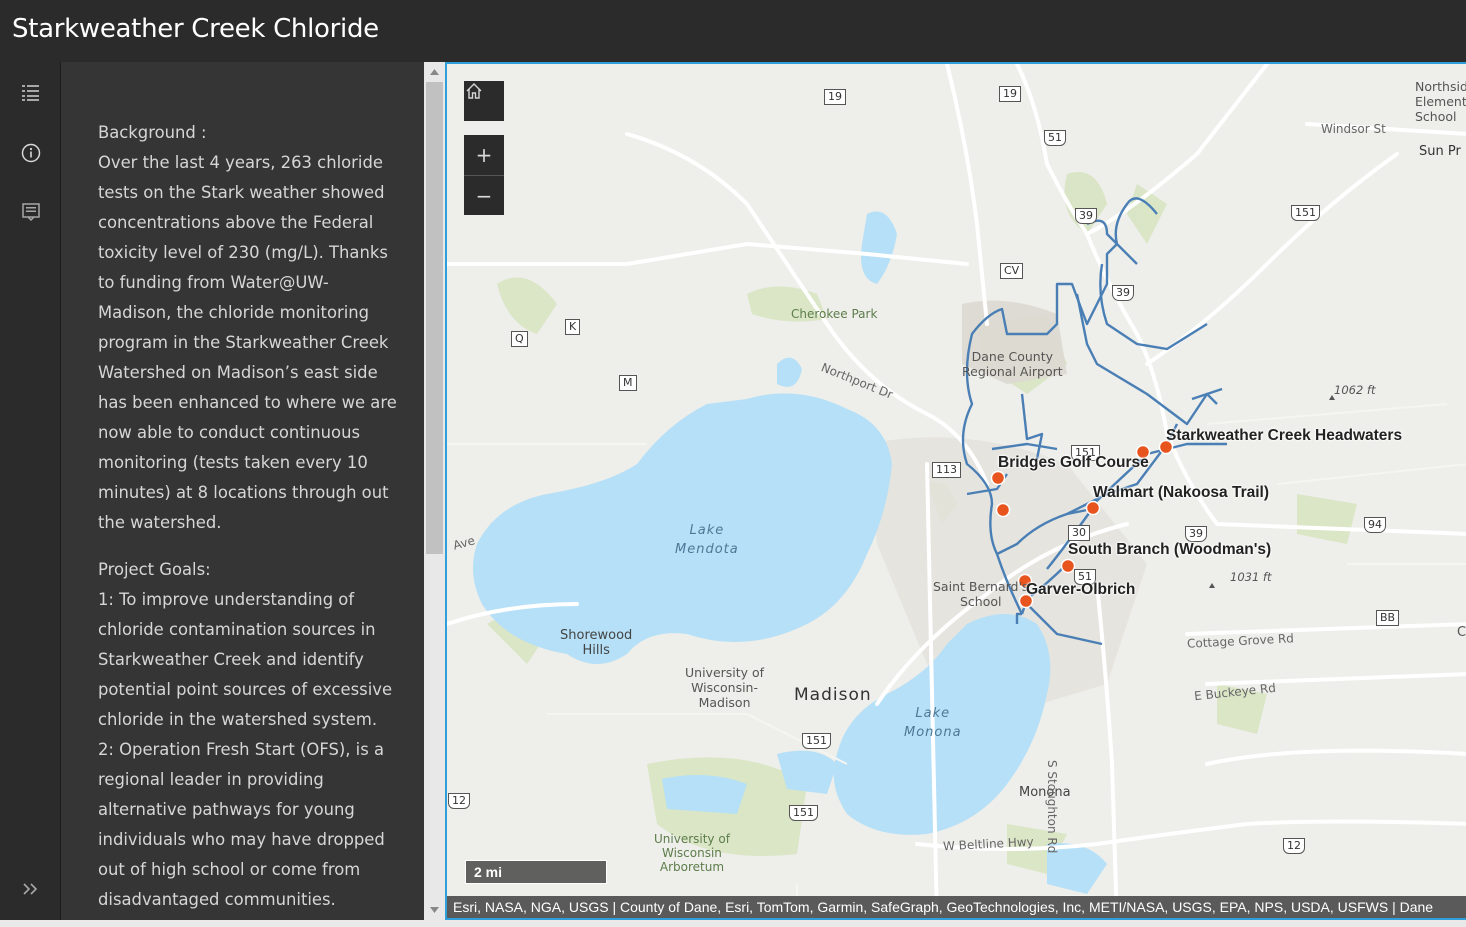  What do you see at coordinates (833, 695) in the screenshot?
I see `madison-label: Madison` at bounding box center [833, 695].